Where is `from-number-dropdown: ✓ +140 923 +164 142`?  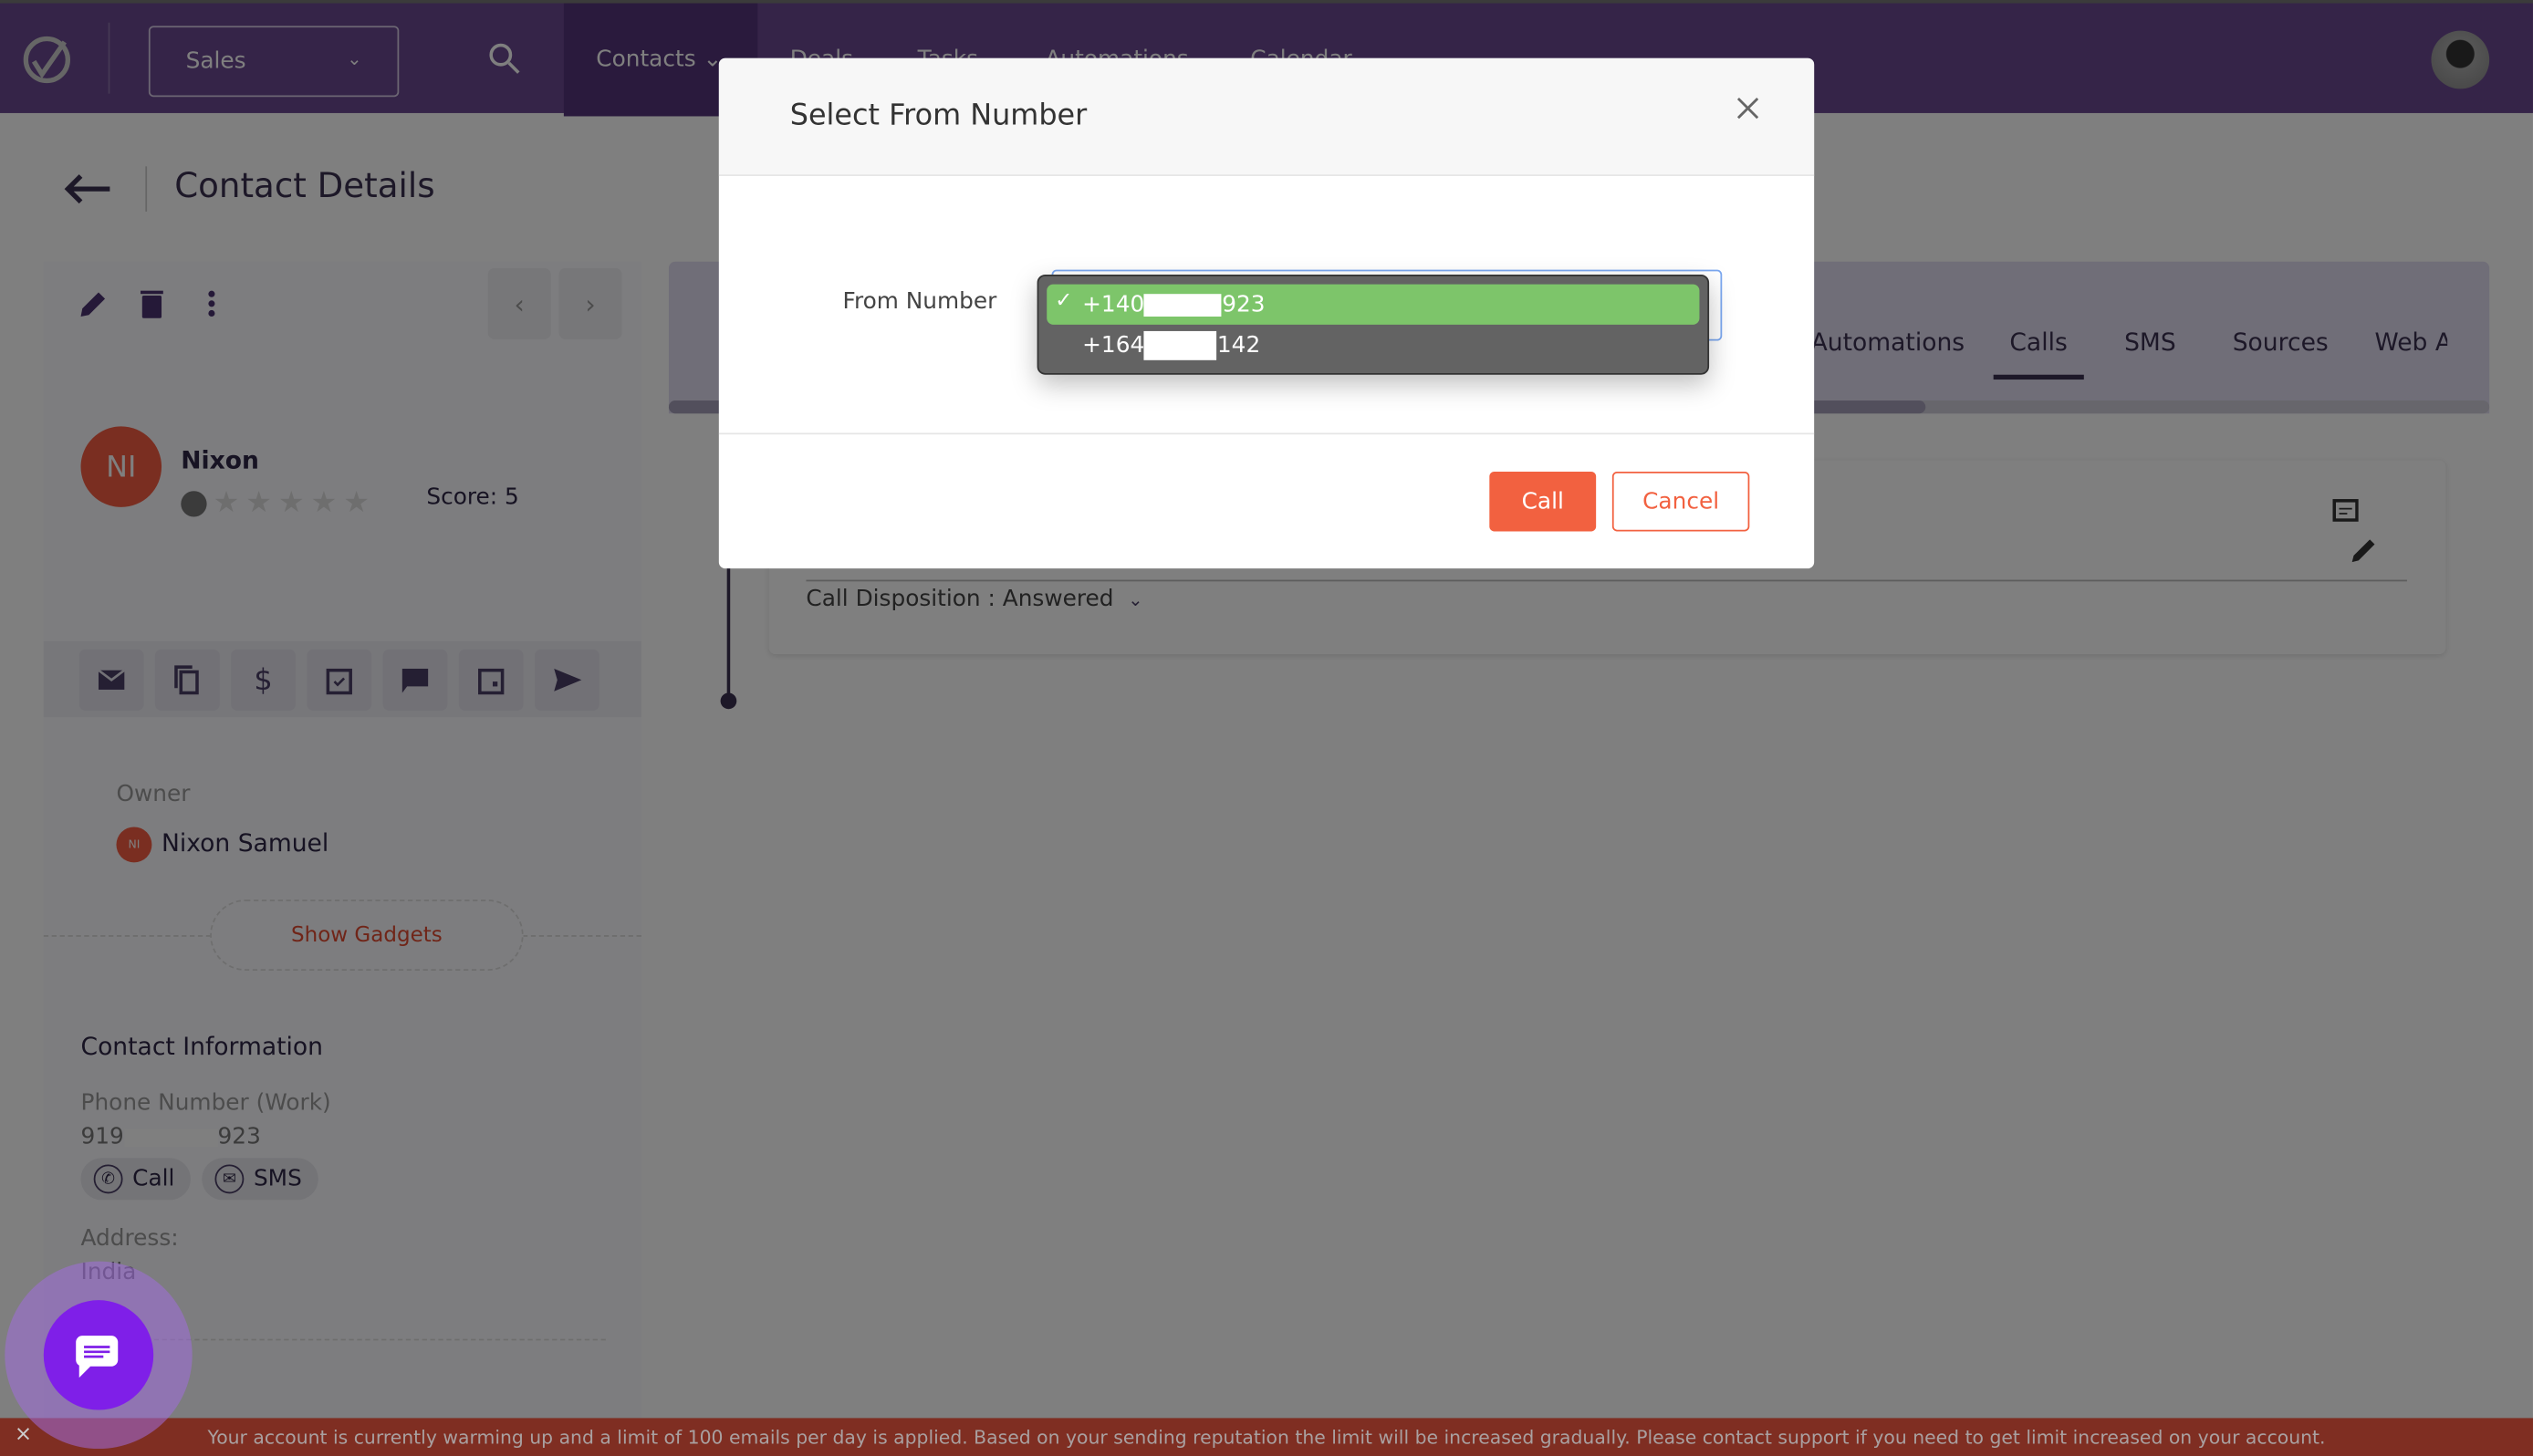 from-number-dropdown: ✓ +140 923 +164 142 is located at coordinates (1373, 324).